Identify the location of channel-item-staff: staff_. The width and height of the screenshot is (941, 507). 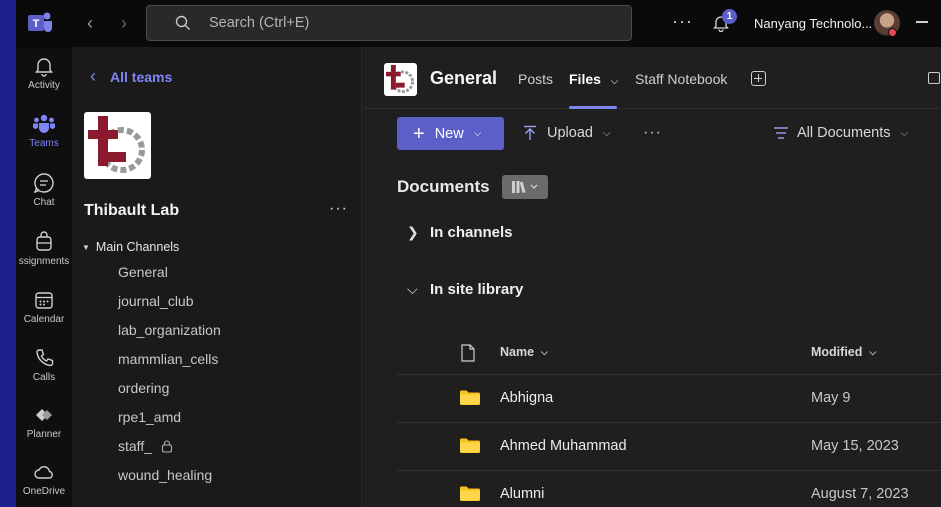
(145, 446).